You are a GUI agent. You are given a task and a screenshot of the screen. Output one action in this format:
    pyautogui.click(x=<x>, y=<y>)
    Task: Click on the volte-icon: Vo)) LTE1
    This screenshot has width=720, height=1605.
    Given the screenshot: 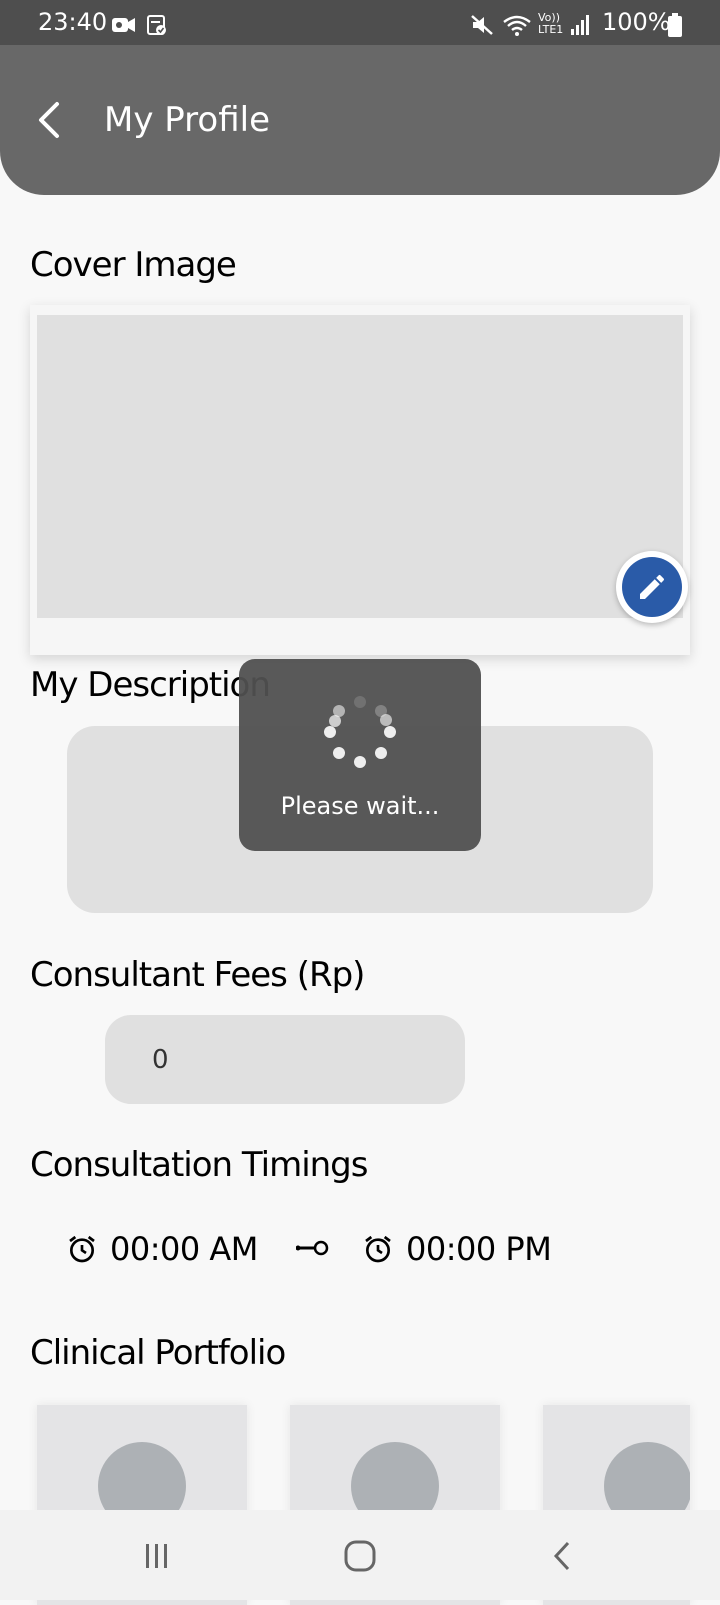 What is the action you would take?
    pyautogui.click(x=551, y=23)
    